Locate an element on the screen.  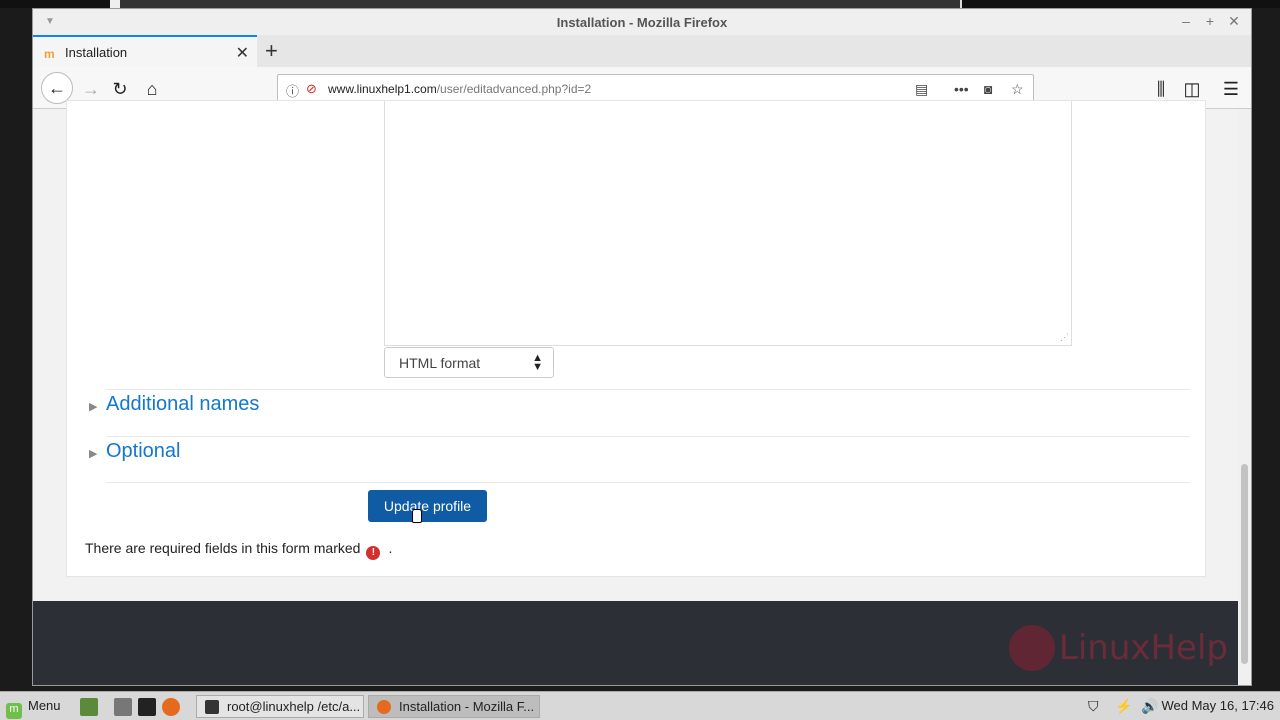
scrollbar-thumb is located at coordinates (1244, 564).